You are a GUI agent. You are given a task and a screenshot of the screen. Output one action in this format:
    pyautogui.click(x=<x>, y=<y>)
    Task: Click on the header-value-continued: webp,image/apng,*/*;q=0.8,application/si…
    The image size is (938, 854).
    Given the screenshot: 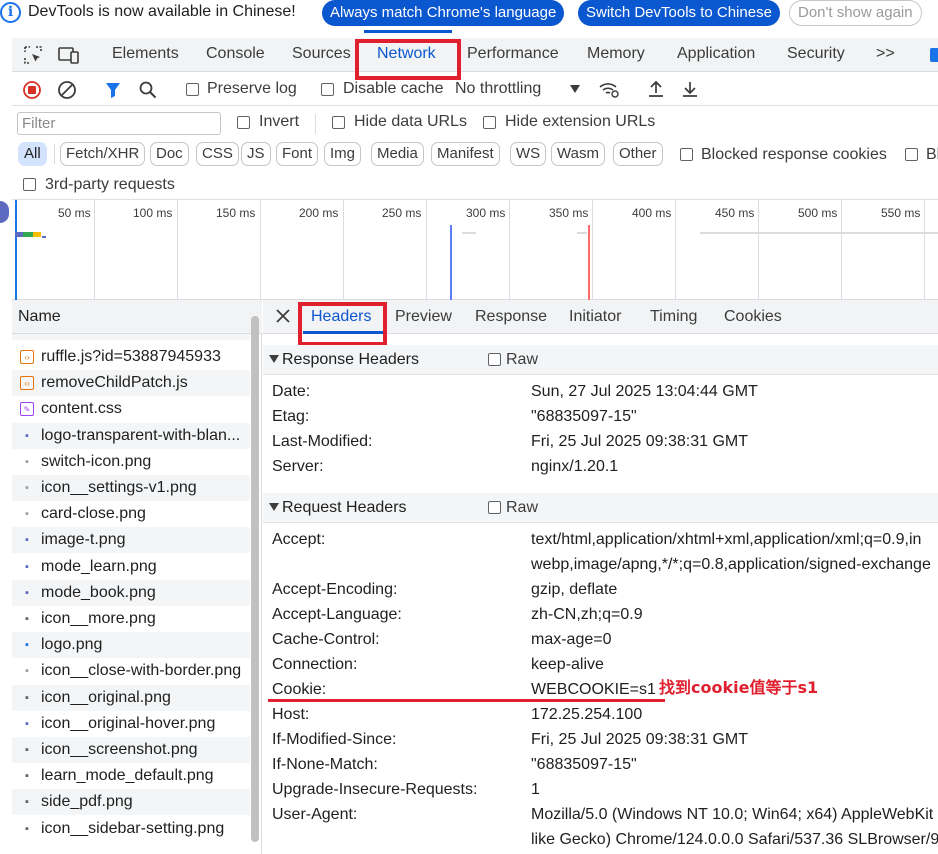 What is the action you would take?
    pyautogui.click(x=731, y=564)
    